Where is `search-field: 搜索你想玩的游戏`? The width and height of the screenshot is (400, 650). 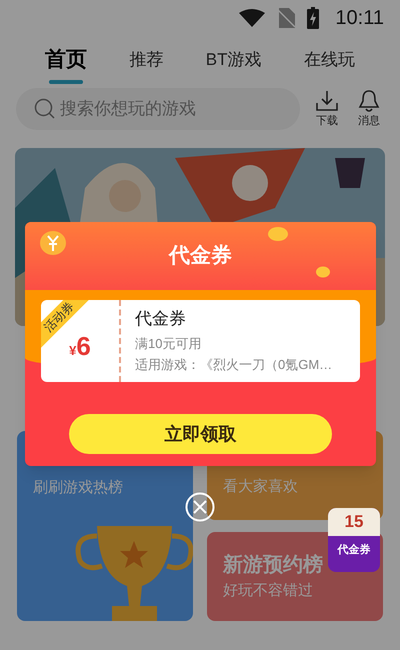
search-field: 搜索你想玩的游戏 is located at coordinates (158, 109).